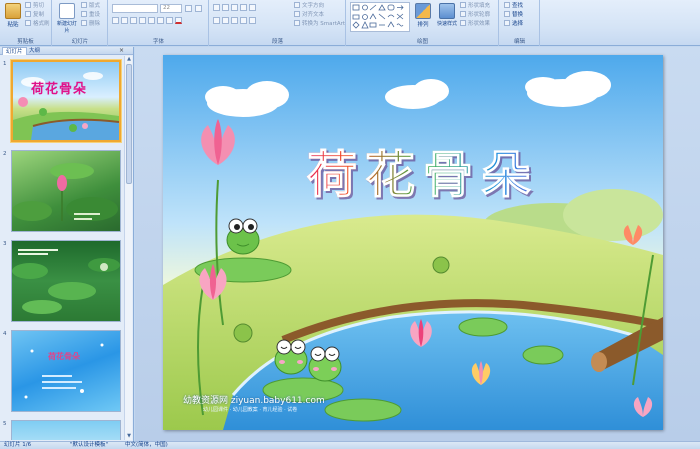 This screenshot has width=700, height=449. I want to click on shapes-gallery, so click(380, 17).